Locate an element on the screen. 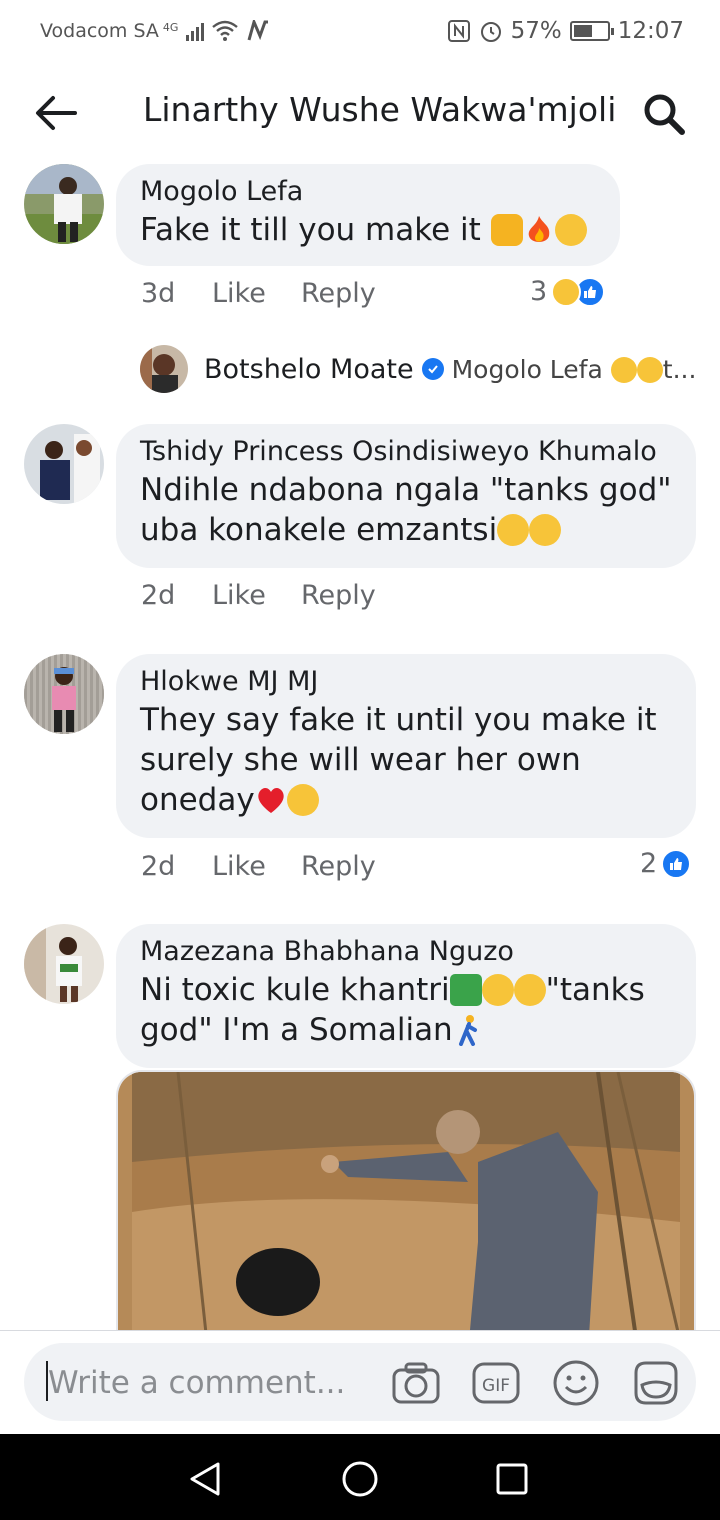  wifi-icon is located at coordinates (225, 30).